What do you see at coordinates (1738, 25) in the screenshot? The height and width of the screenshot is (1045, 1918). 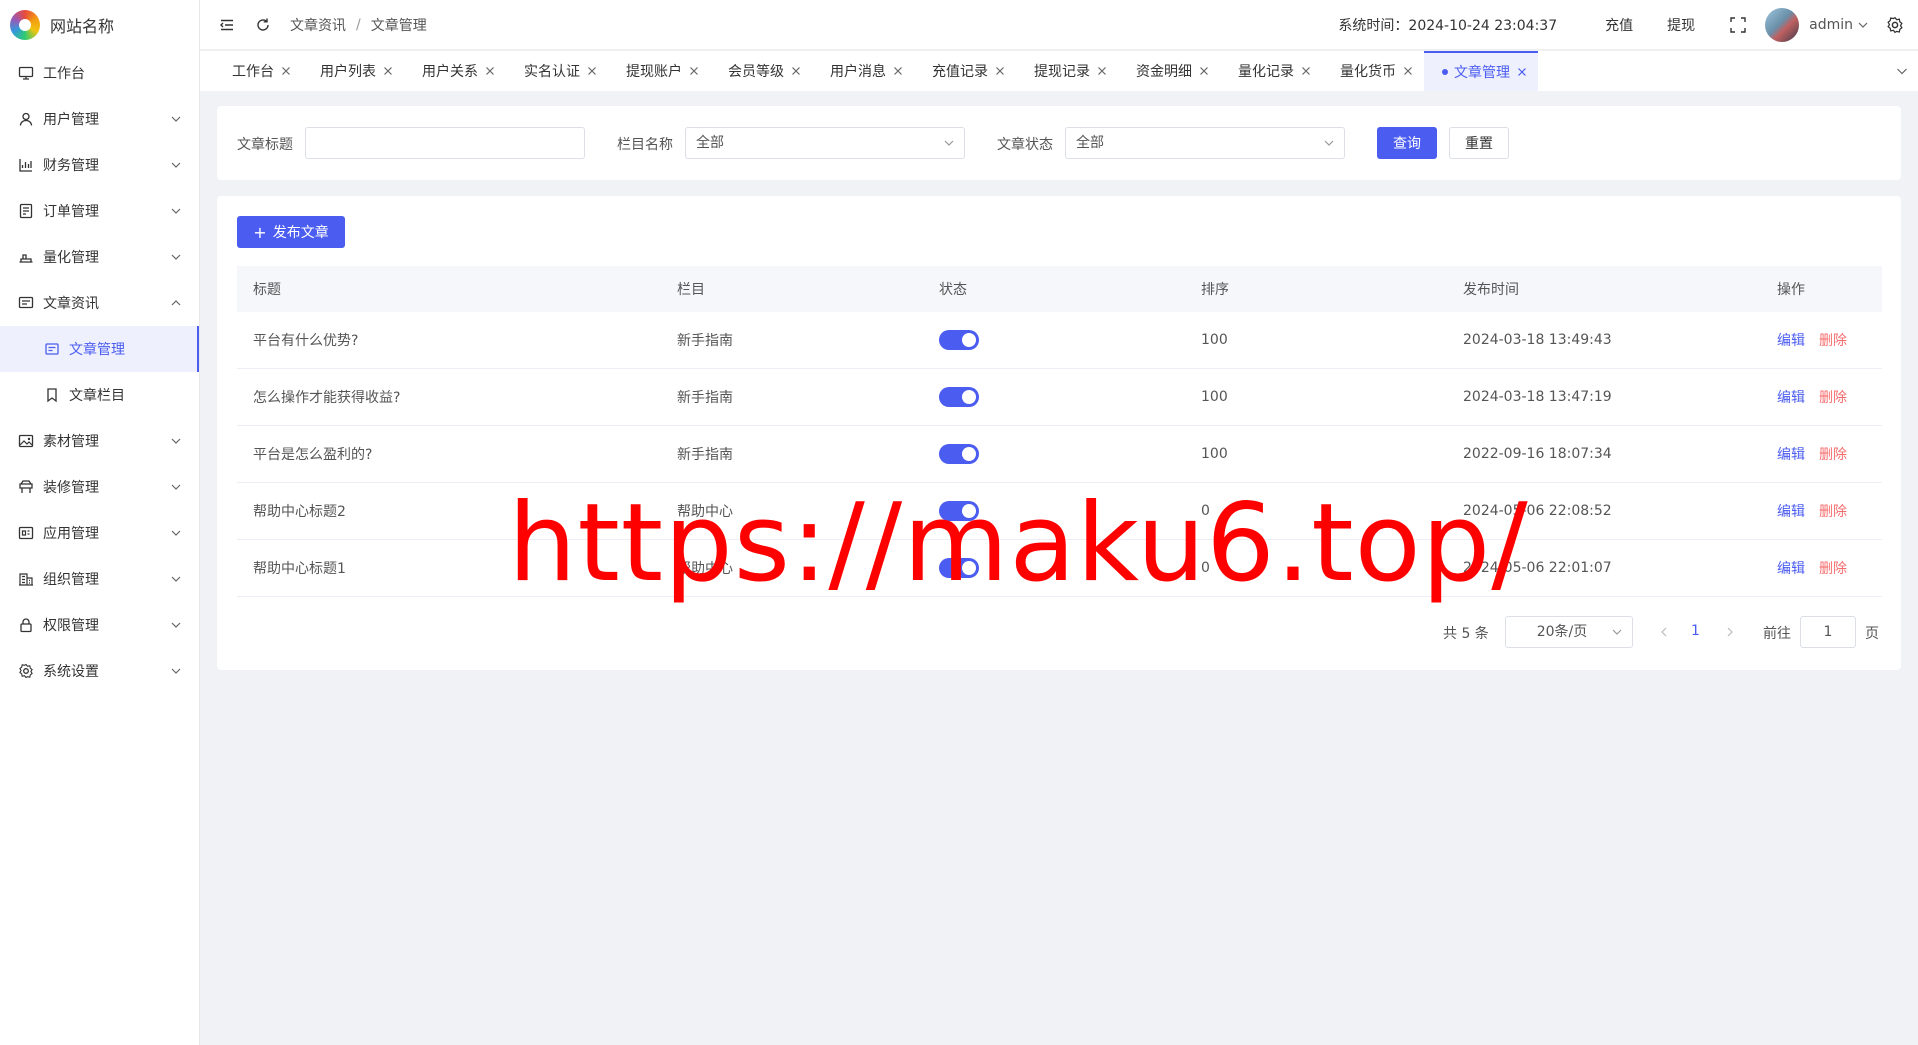 I see `fullscreen-icon` at bounding box center [1738, 25].